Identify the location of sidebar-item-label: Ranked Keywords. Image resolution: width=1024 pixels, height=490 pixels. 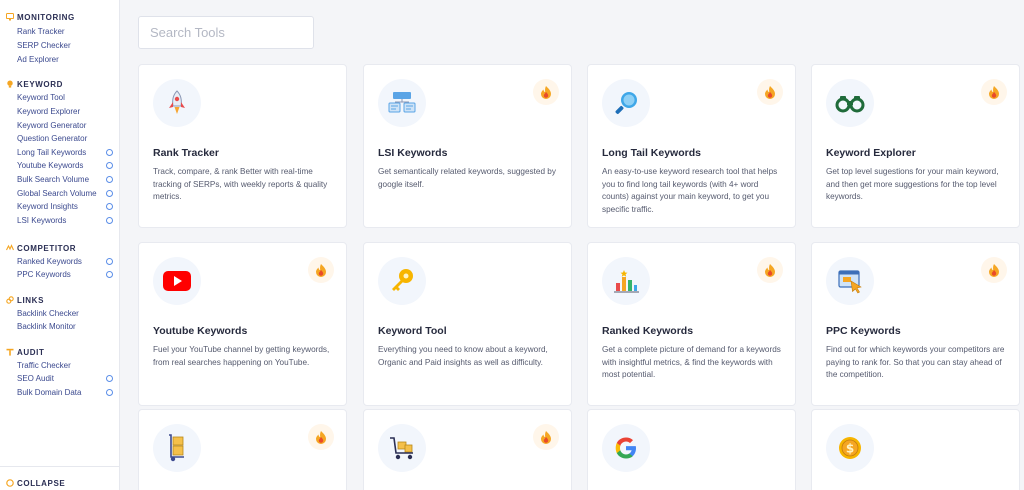
(49, 261).